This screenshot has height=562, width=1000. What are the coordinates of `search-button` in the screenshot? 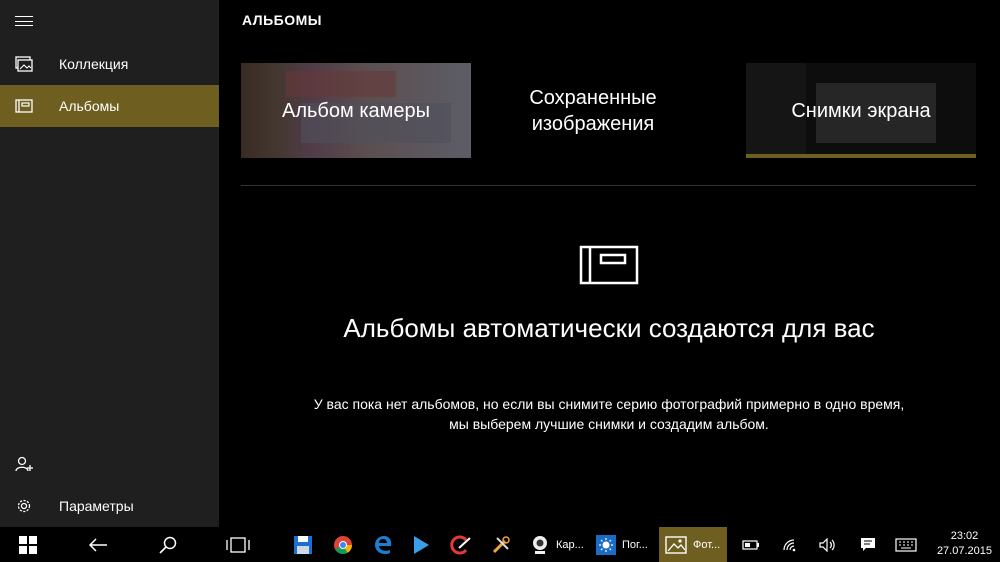 It's located at (168, 544).